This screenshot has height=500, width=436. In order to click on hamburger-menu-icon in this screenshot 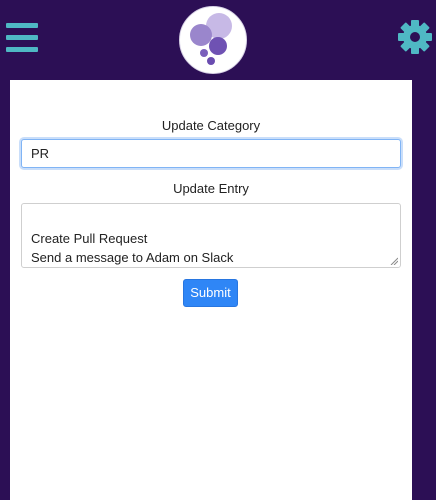, I will do `click(22, 37)`.